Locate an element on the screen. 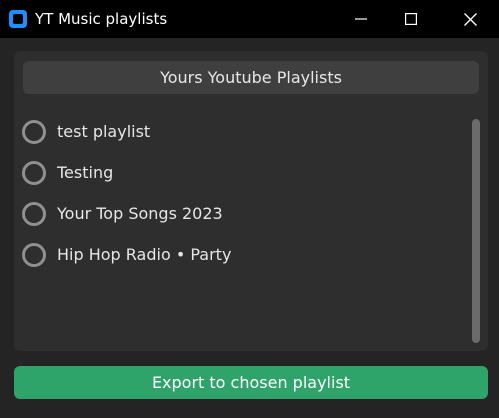 Image resolution: width=499 pixels, height=418 pixels. playlist-option: Hip Hop Radio • Party is located at coordinates (242, 254).